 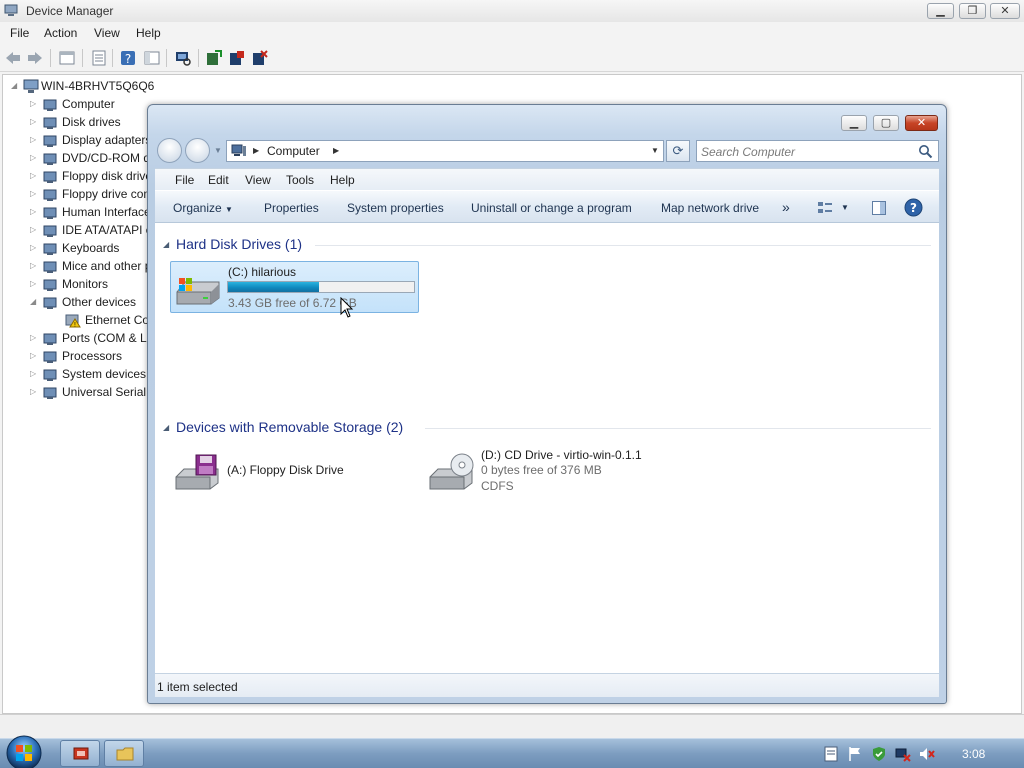 I want to click on breadcrumb: Computer, so click(x=293, y=151).